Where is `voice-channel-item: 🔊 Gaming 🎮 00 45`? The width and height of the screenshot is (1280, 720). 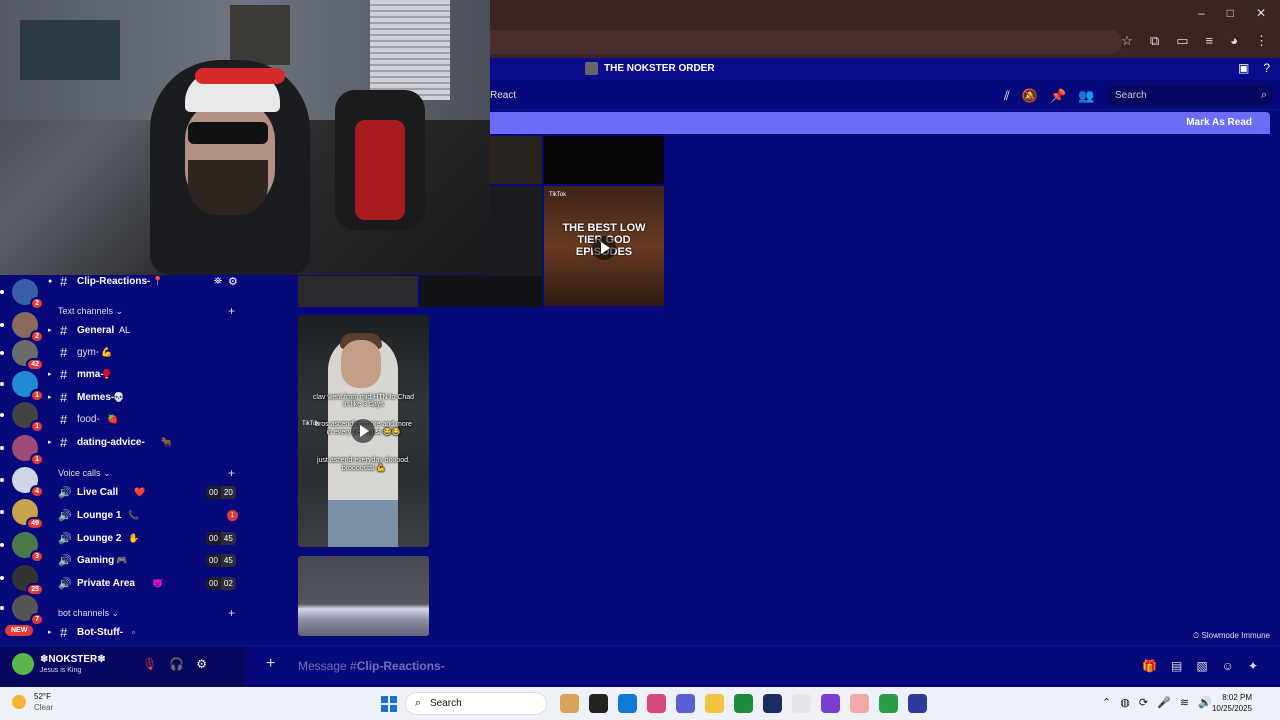 voice-channel-item: 🔊 Gaming 🎮 00 45 is located at coordinates (146, 560).